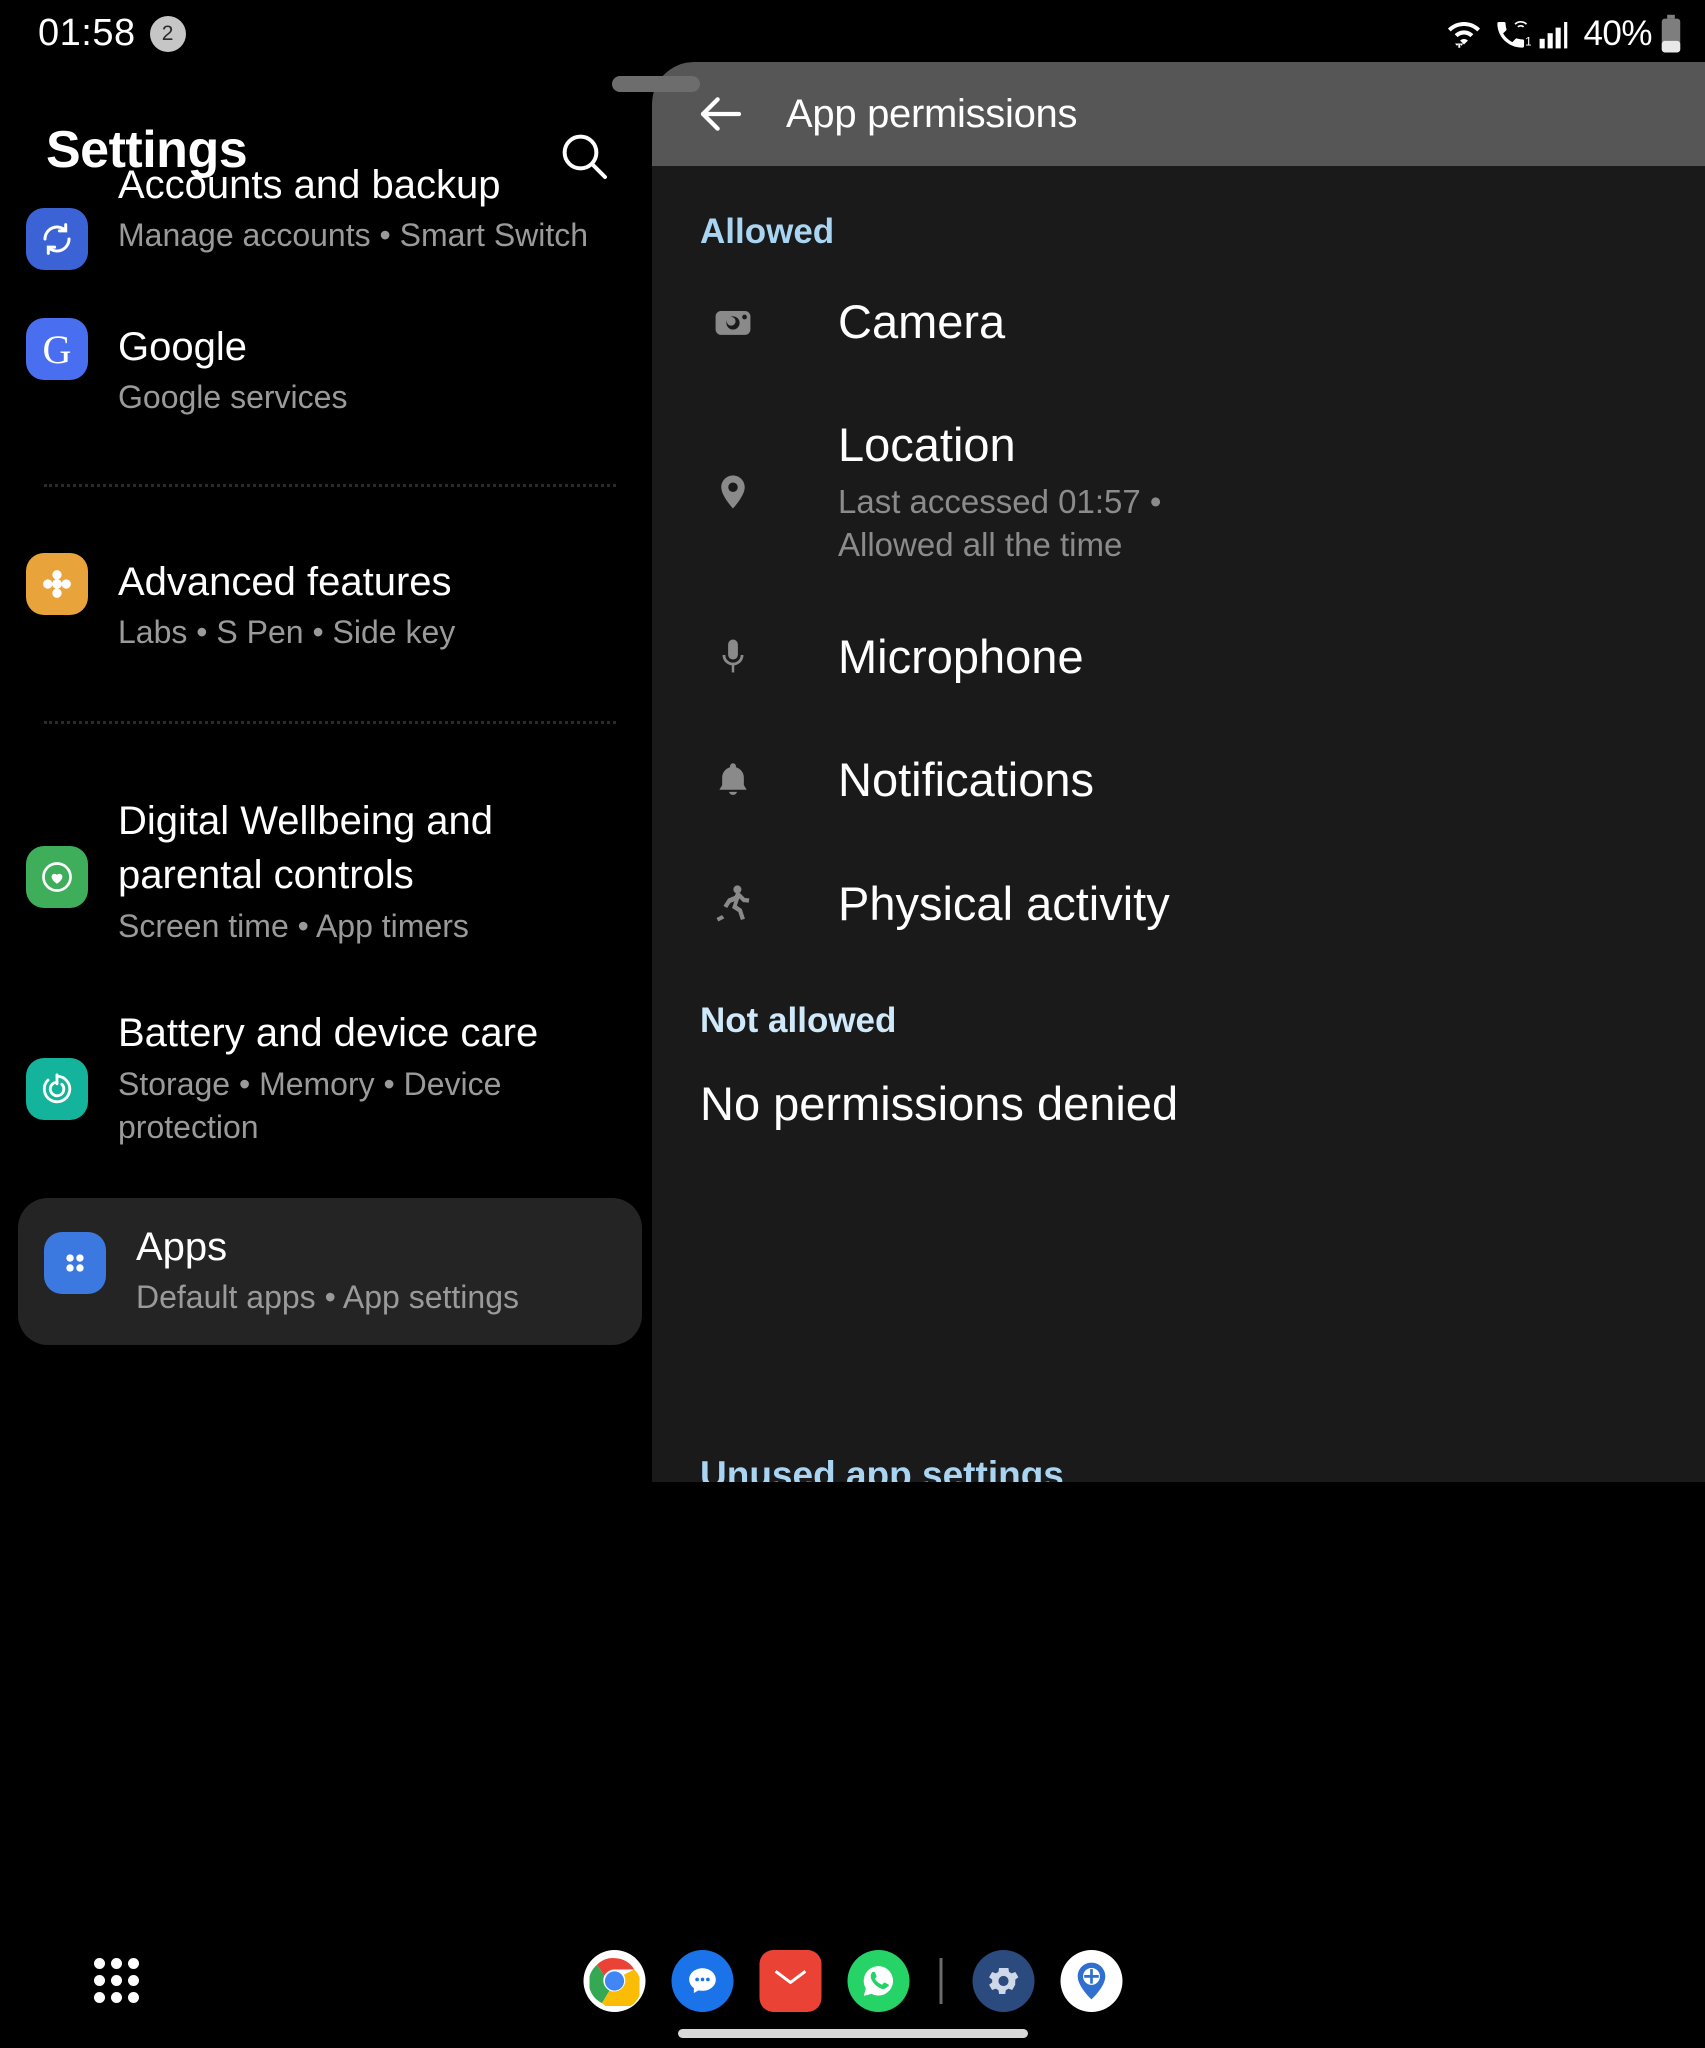 Image resolution: width=1705 pixels, height=2048 pixels. I want to click on dock-divider, so click(940, 1981).